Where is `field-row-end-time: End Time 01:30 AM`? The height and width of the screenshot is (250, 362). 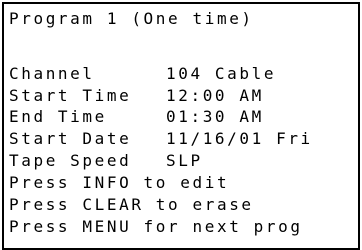 field-row-end-time: End Time 01:30 AM is located at coordinates (136, 117).